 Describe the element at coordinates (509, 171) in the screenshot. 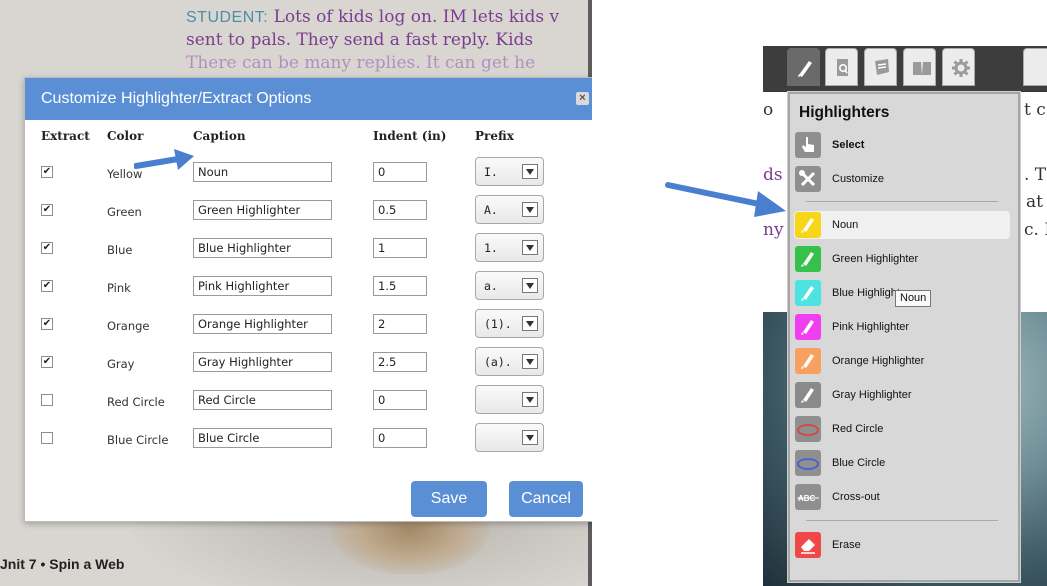

I see `prefix-select: I.` at that location.